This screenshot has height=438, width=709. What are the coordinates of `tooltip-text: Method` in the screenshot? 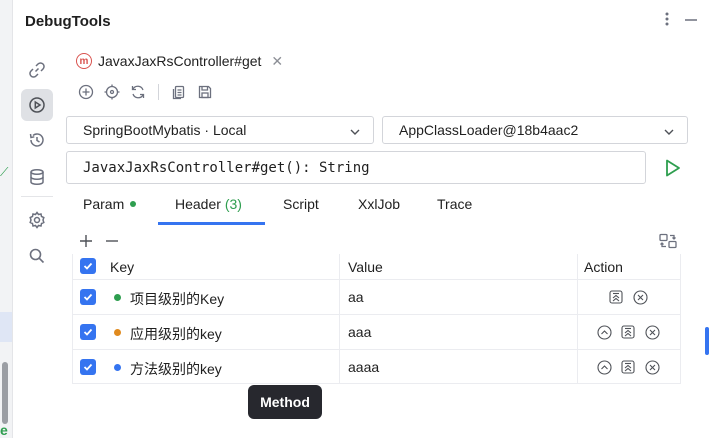 It's located at (285, 402).